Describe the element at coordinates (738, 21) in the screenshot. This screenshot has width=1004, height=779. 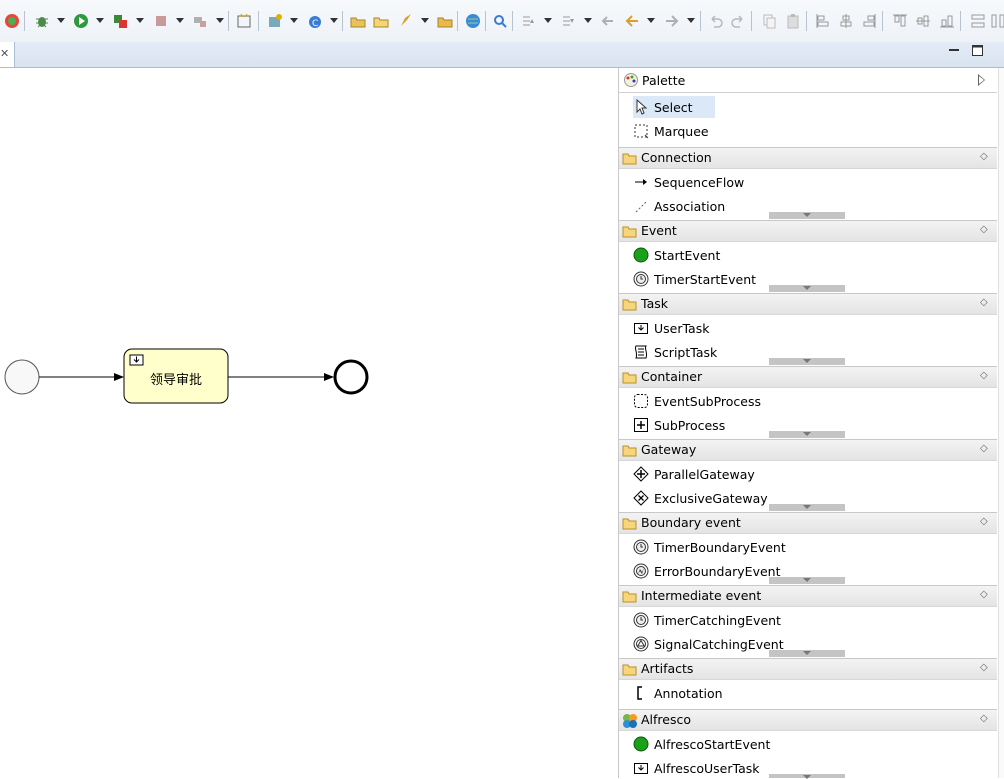
I see `redo-icon` at that location.